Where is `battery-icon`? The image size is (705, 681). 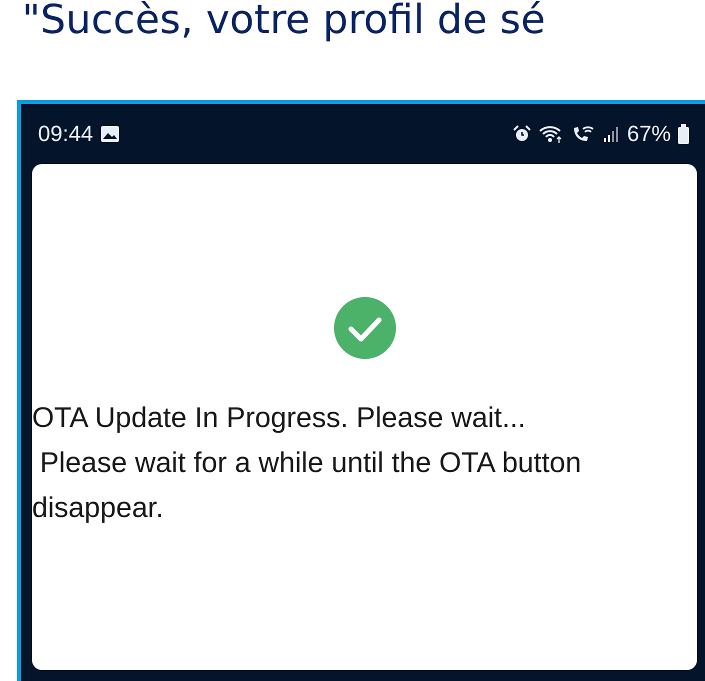
battery-icon is located at coordinates (683, 134).